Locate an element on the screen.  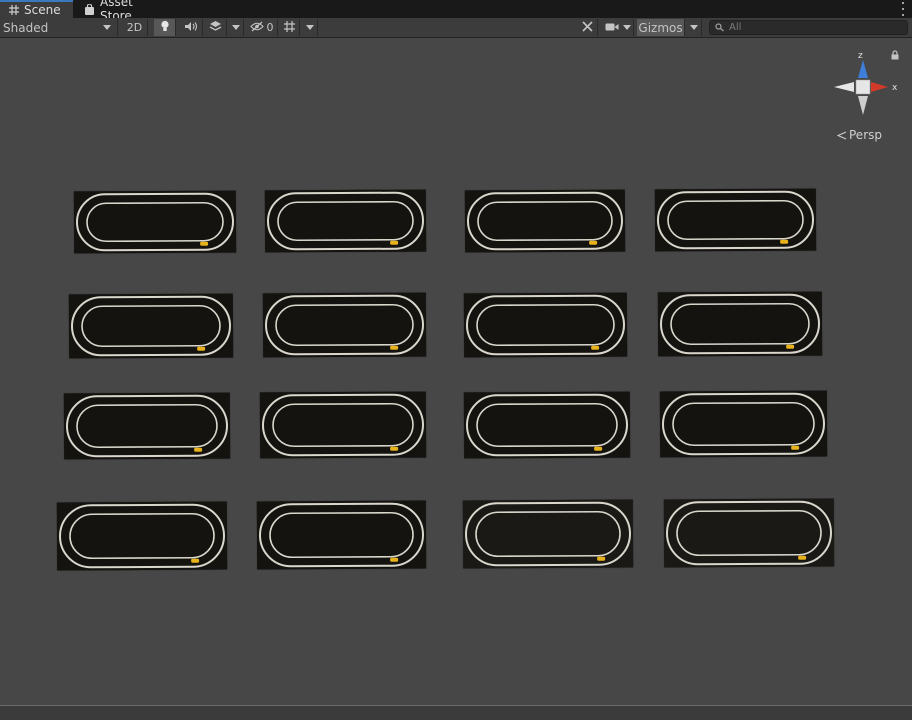
layers-icon is located at coordinates (215, 27).